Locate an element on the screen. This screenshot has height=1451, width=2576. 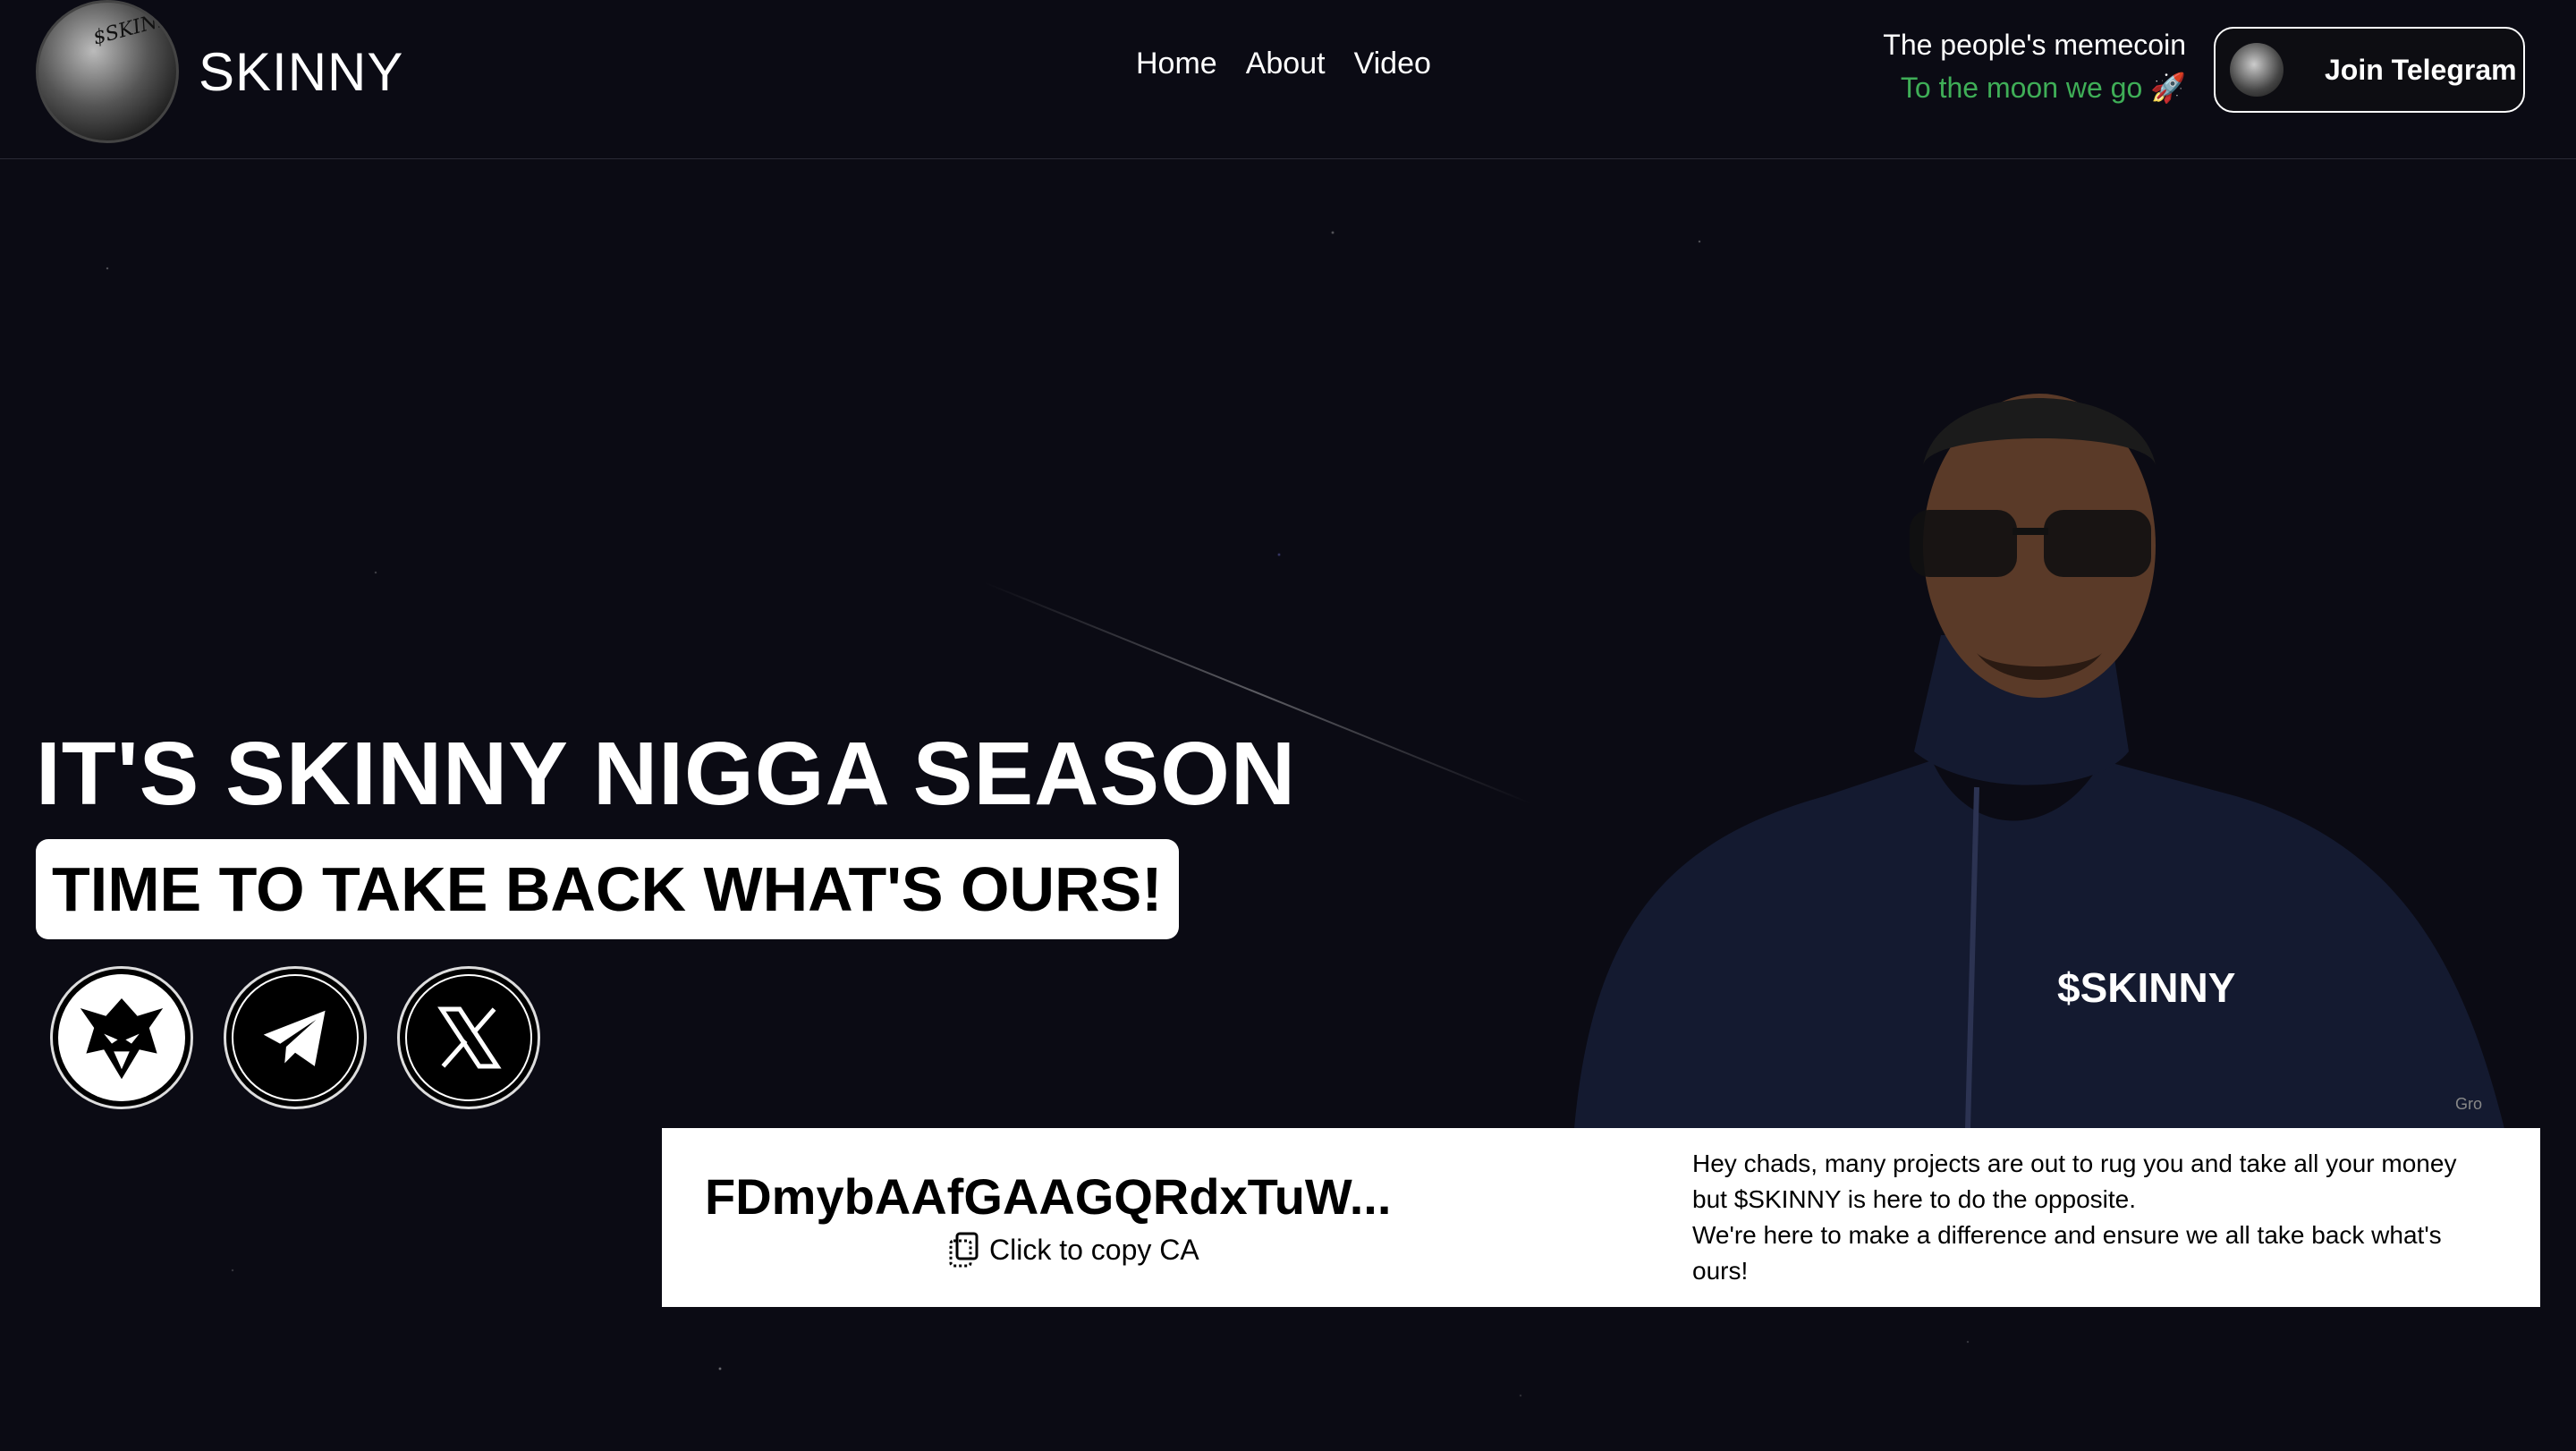
telegram-avatar is located at coordinates (2257, 70).